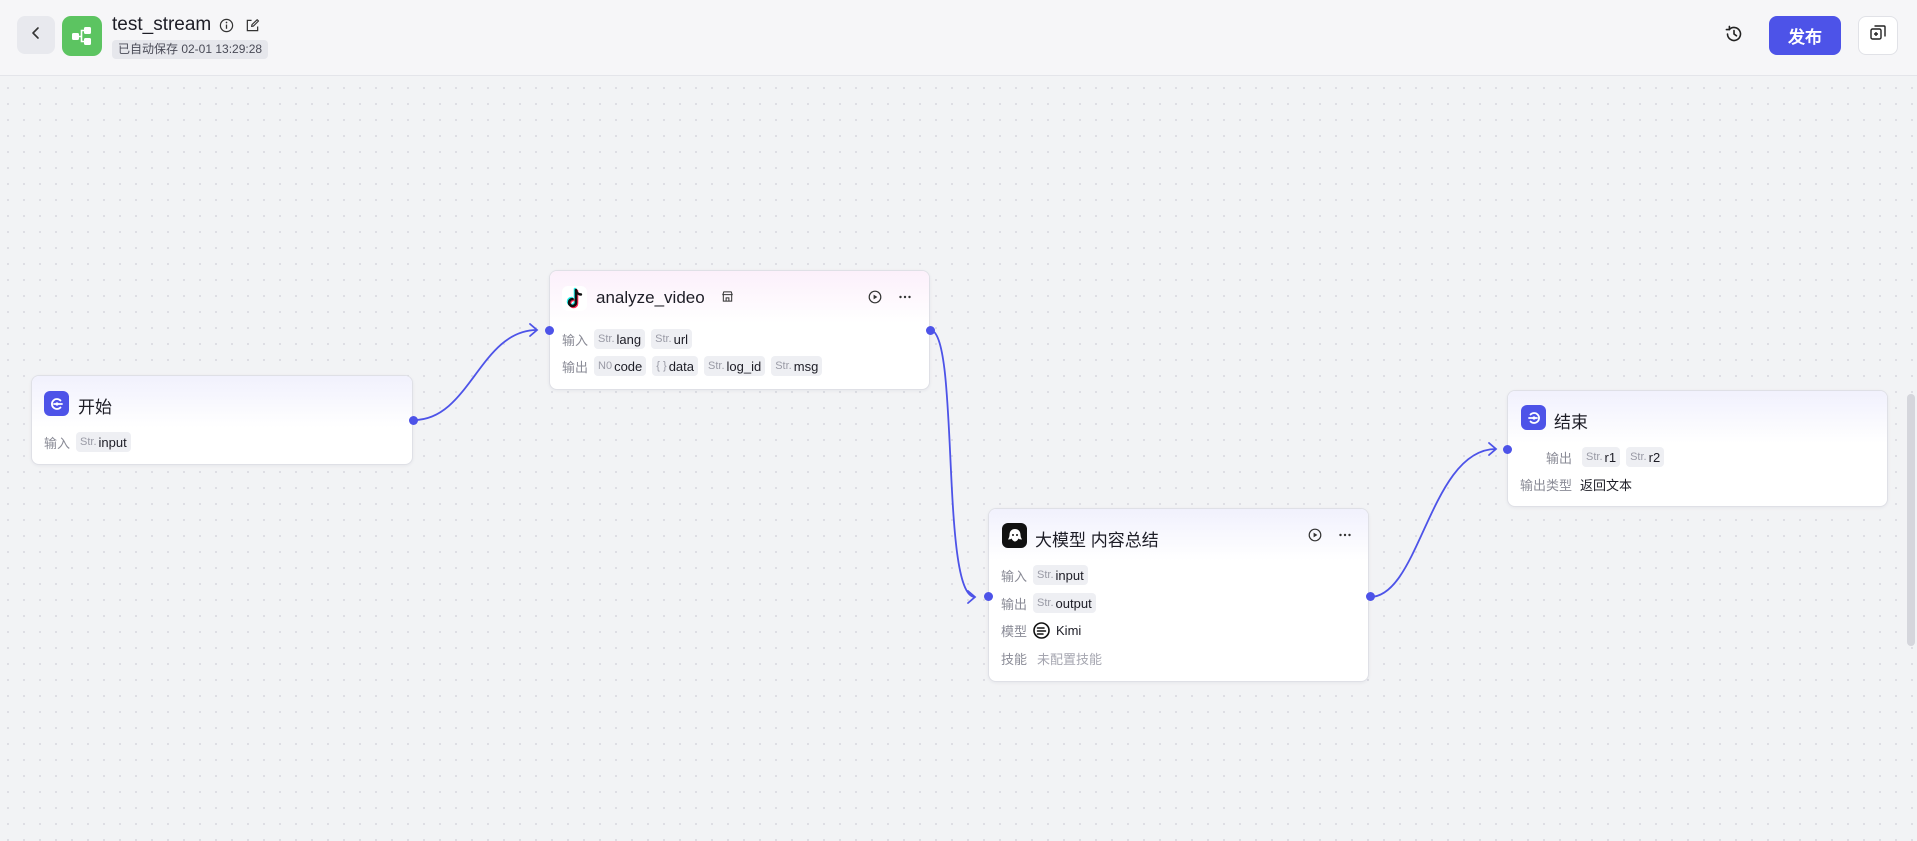 The width and height of the screenshot is (1917, 841). I want to click on output-type-value: 返回文本, so click(1606, 485).